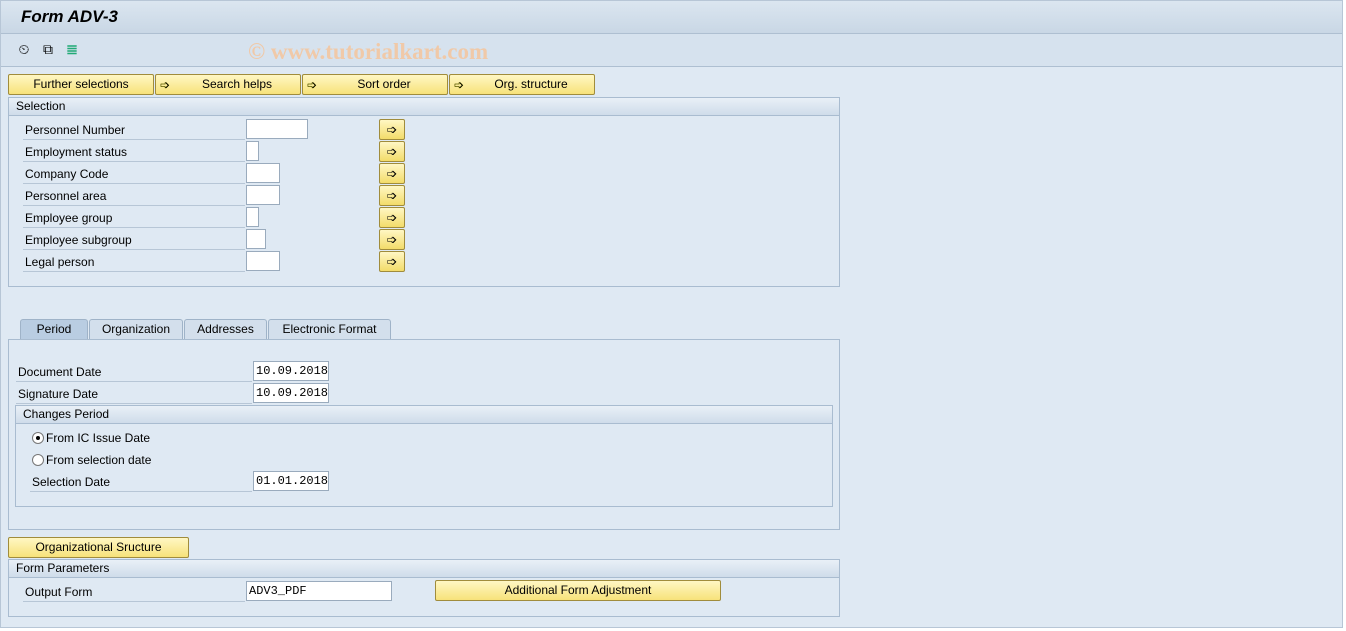 The height and width of the screenshot is (631, 1346). Describe the element at coordinates (141, 481) in the screenshot. I see `selection-date-label: Selection Date` at that location.